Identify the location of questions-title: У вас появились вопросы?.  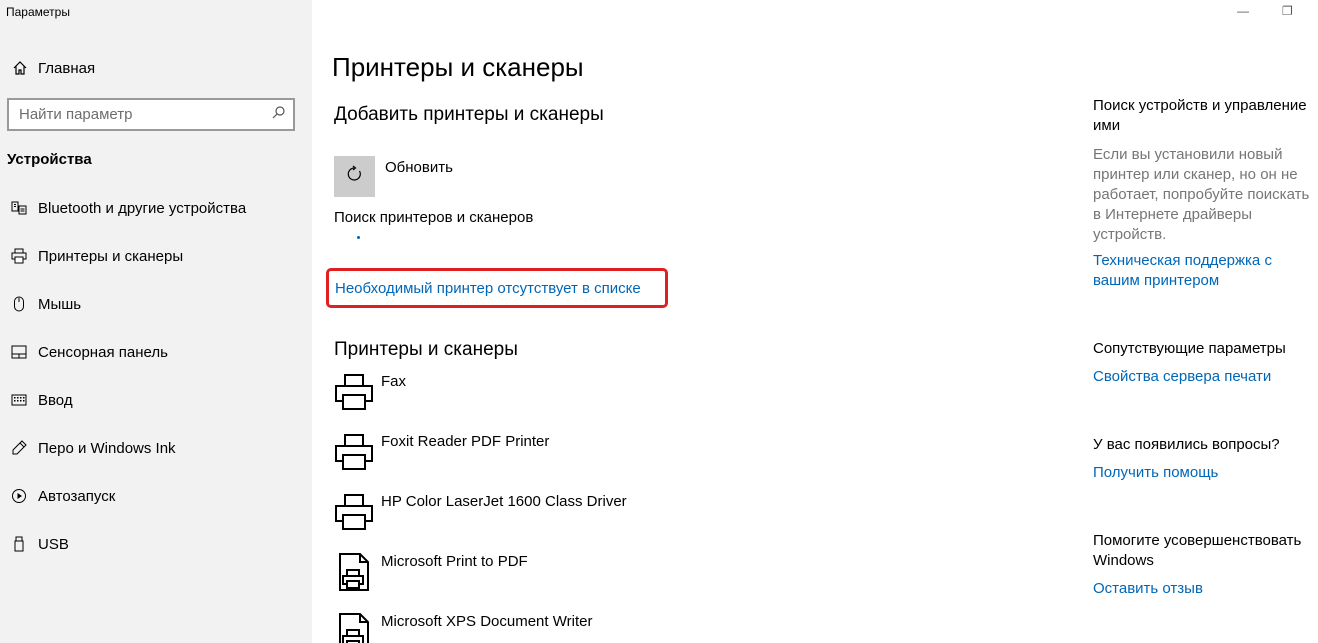
(1186, 444).